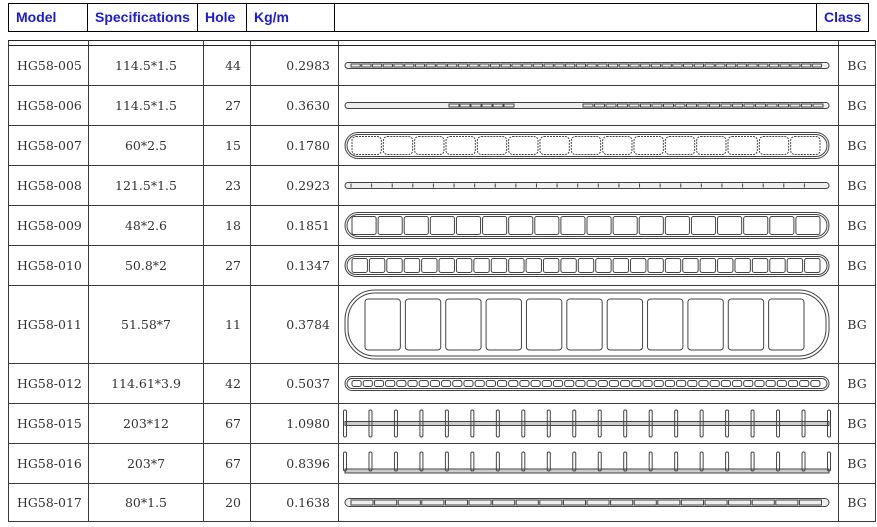  Describe the element at coordinates (146, 423) in the screenshot. I see `spec-cell: 203*12` at that location.